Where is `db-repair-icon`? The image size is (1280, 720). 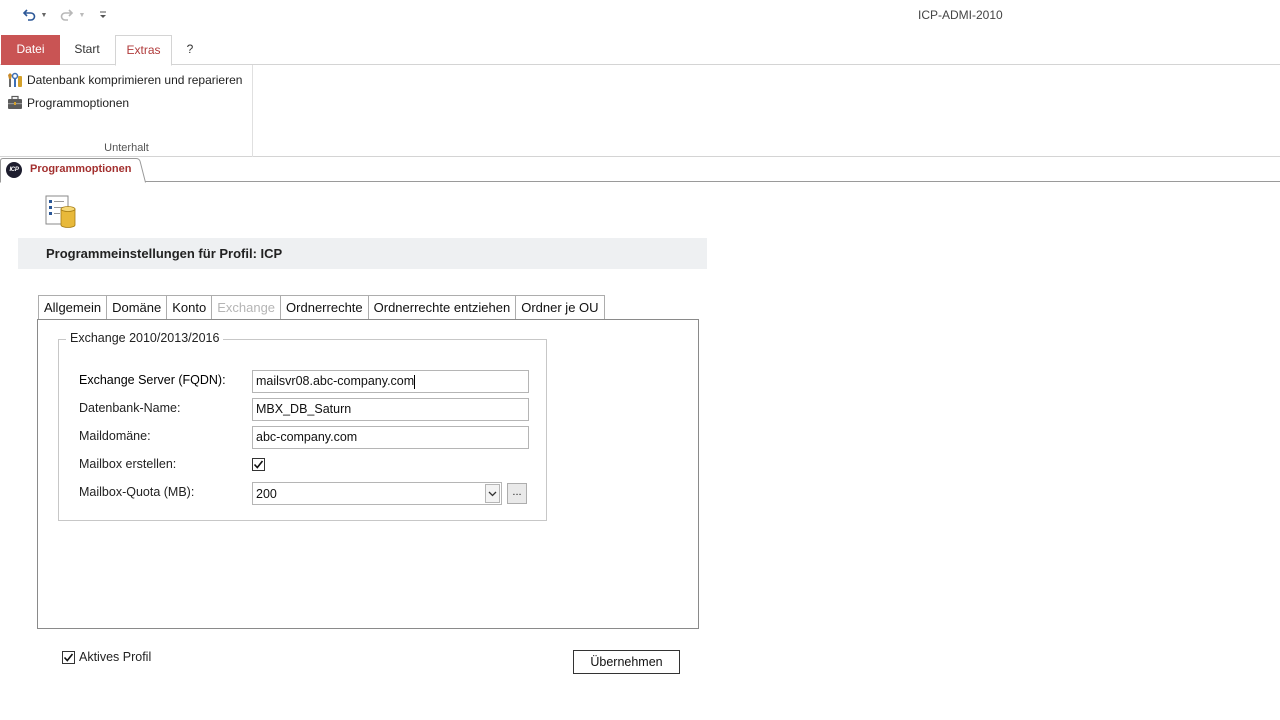 db-repair-icon is located at coordinates (15, 80).